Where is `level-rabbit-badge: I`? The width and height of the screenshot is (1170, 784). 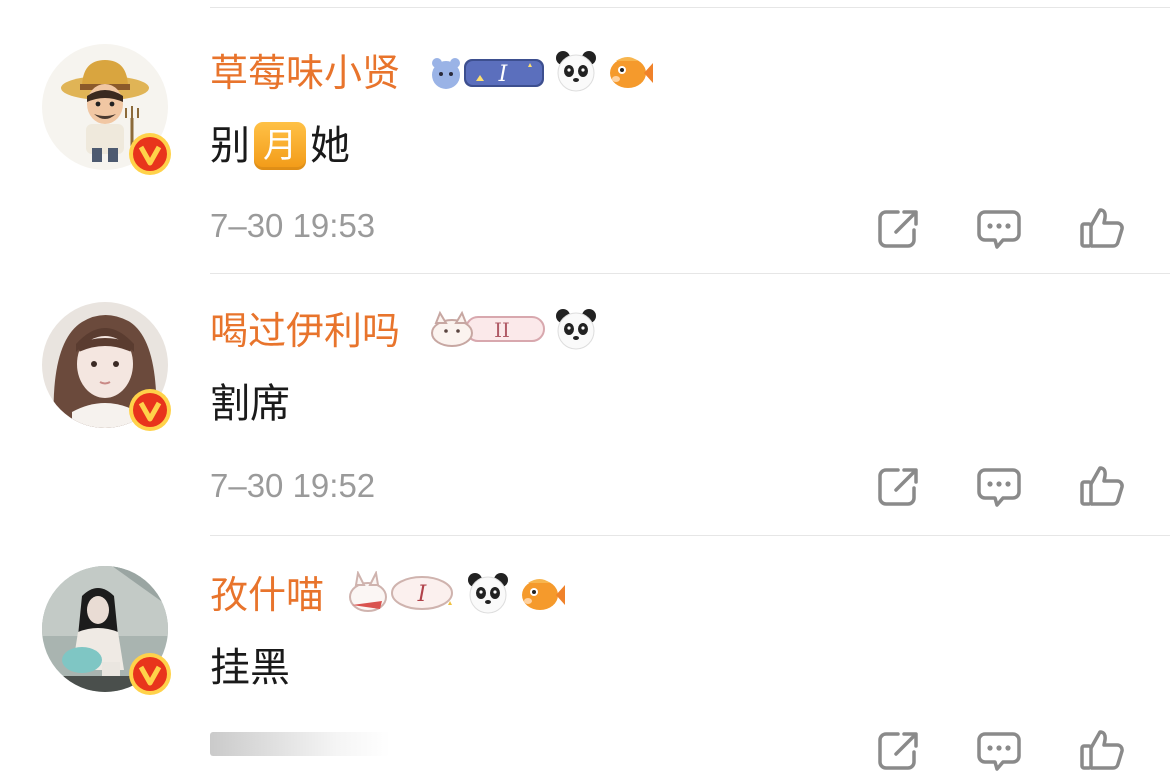 level-rabbit-badge: I is located at coordinates (402, 594).